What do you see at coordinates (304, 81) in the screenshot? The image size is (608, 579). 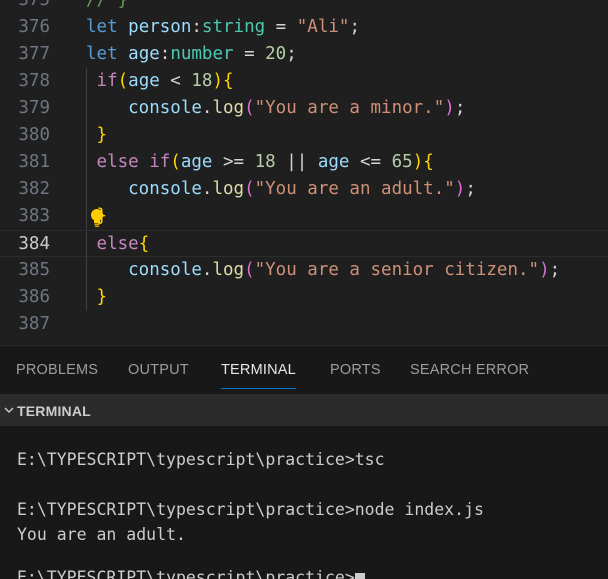 I see `code-line: 378 if(age < 18){` at bounding box center [304, 81].